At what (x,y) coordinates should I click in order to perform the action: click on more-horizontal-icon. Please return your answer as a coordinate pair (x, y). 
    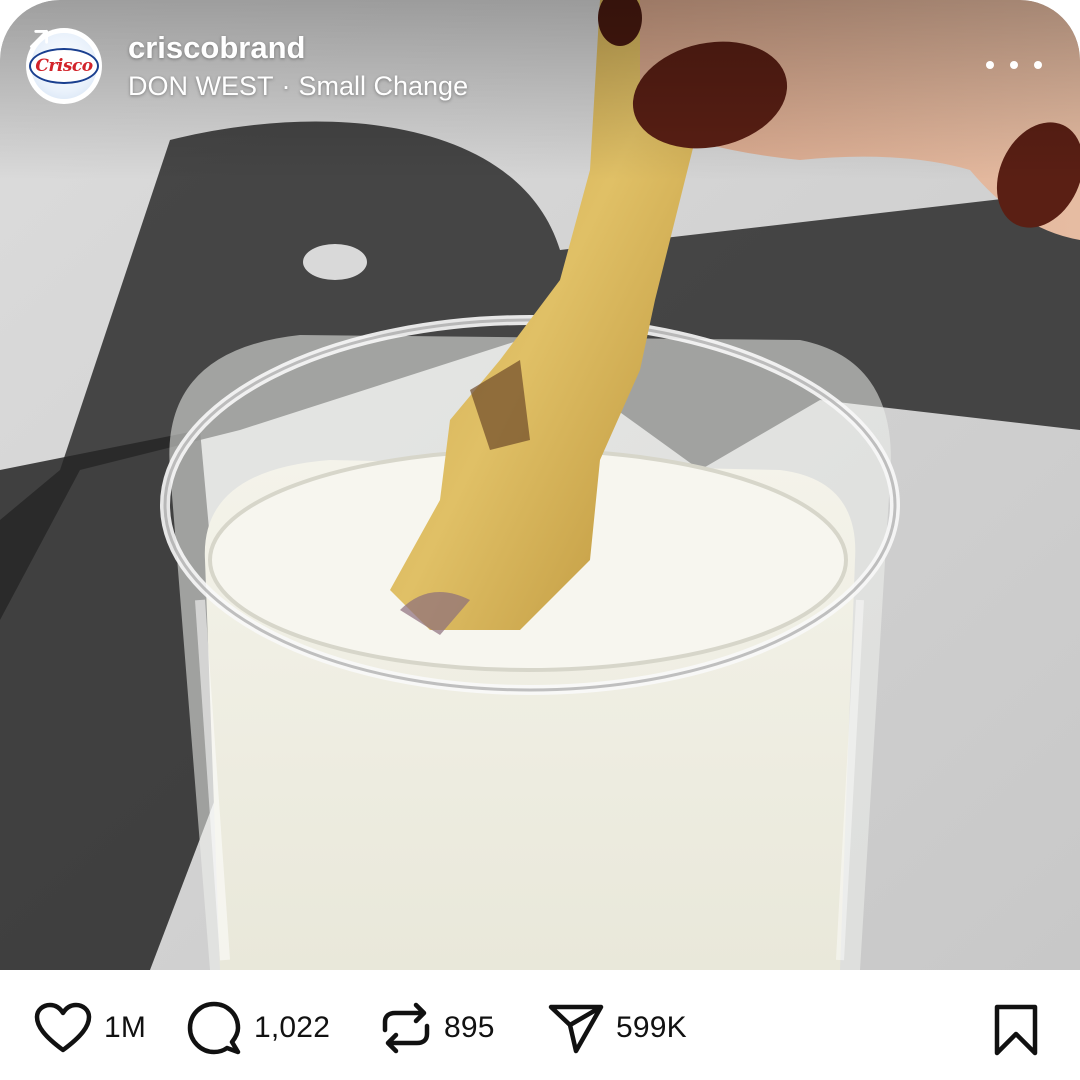
    Looking at the image, I should click on (990, 65).